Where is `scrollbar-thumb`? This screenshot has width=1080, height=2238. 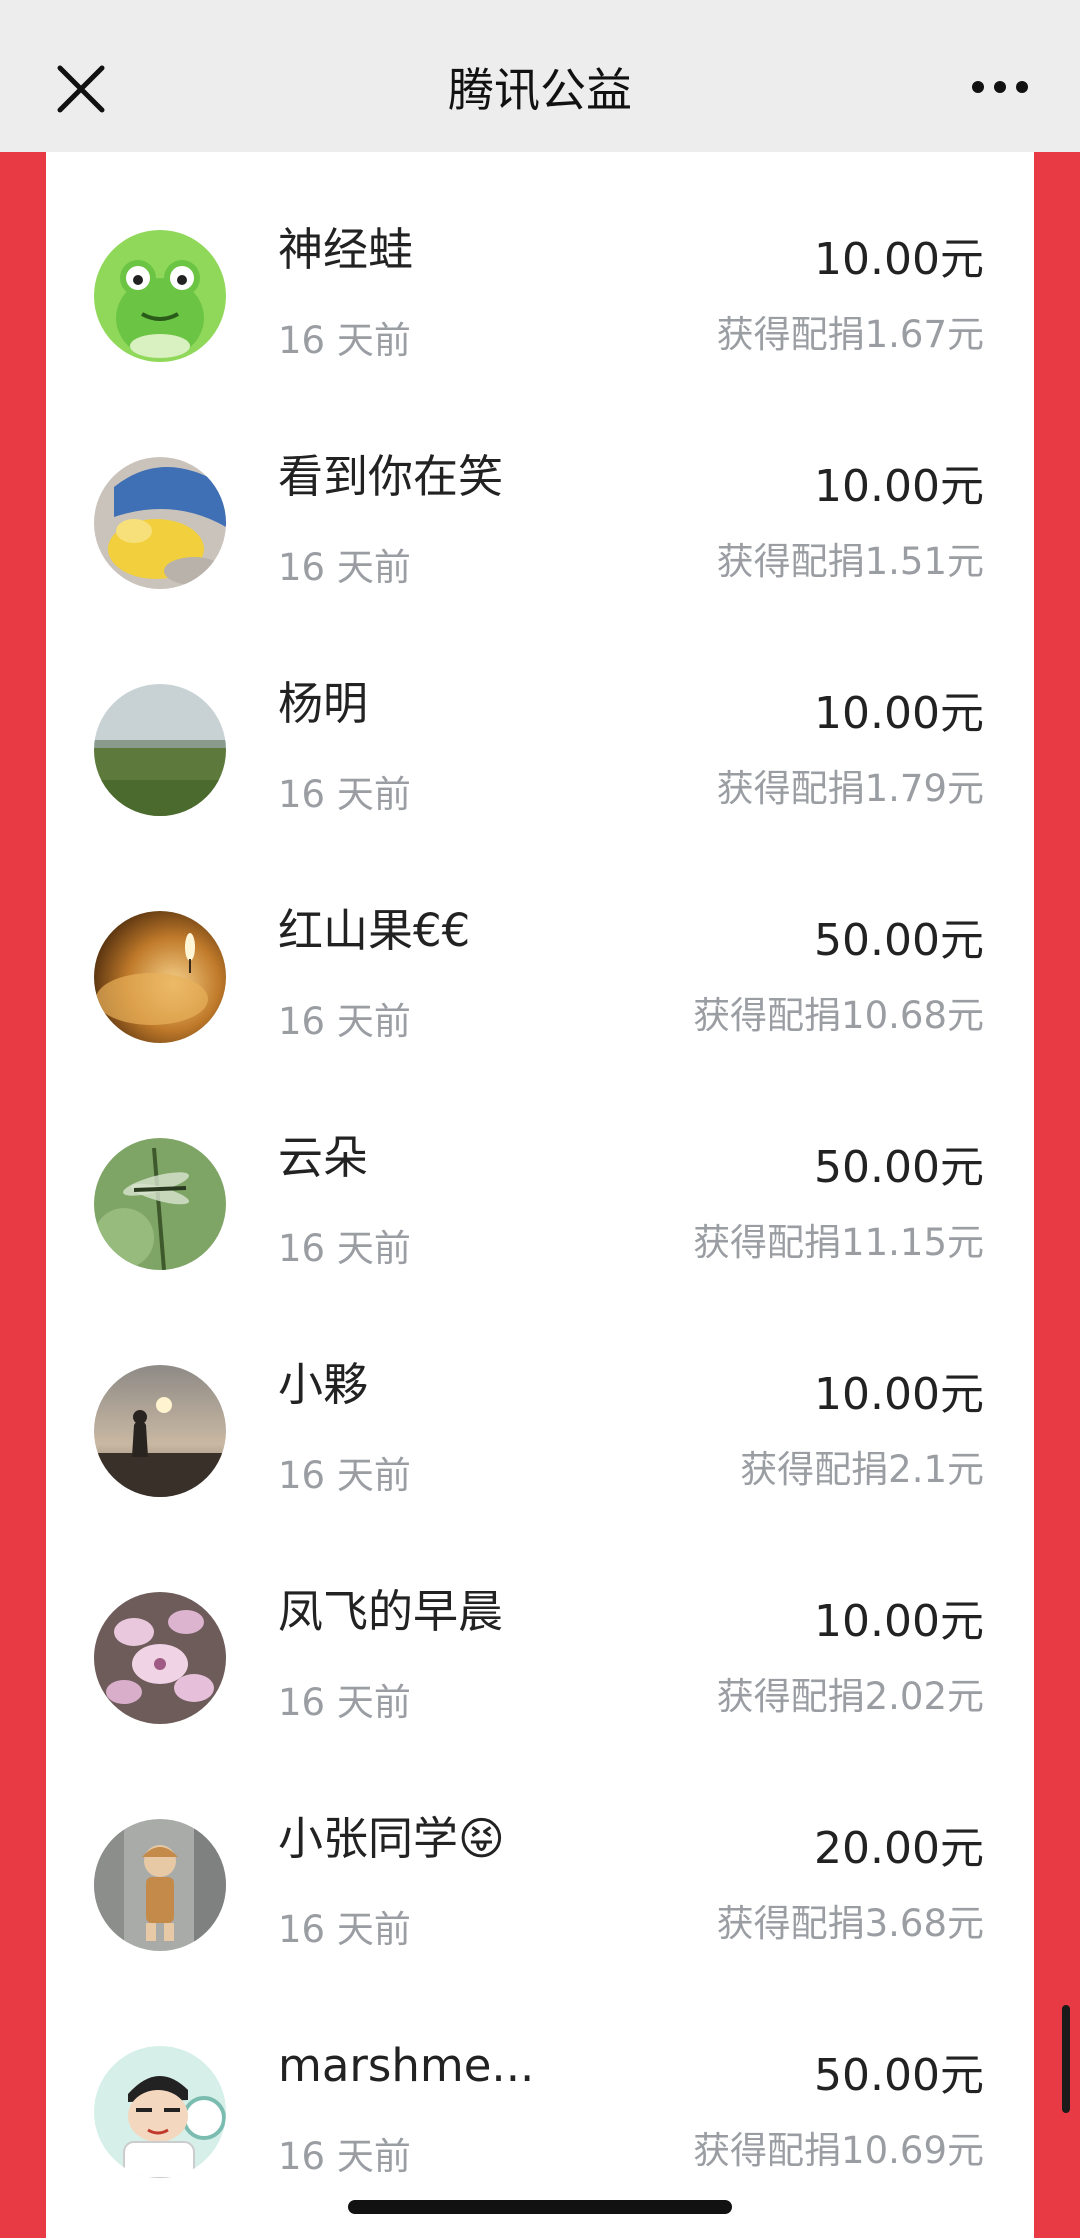
scrollbar-thumb is located at coordinates (1066, 2059).